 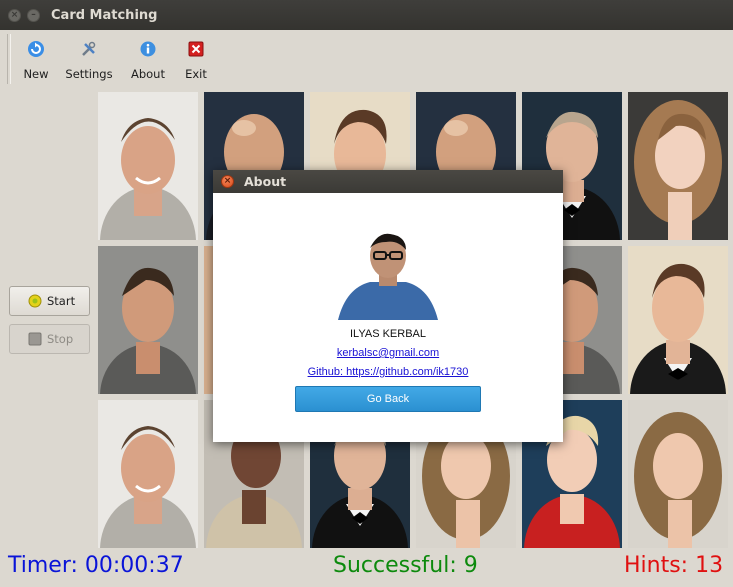 What do you see at coordinates (33, 15) in the screenshot?
I see `window-minimize-button: –` at bounding box center [33, 15].